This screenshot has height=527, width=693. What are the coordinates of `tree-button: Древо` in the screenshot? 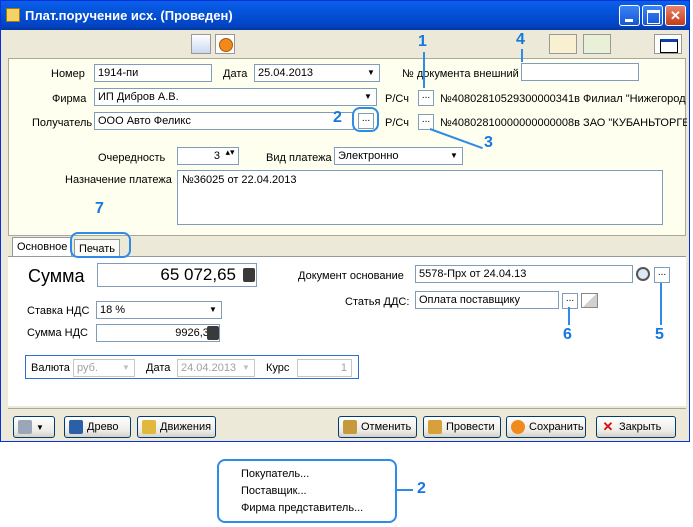 It's located at (97, 427).